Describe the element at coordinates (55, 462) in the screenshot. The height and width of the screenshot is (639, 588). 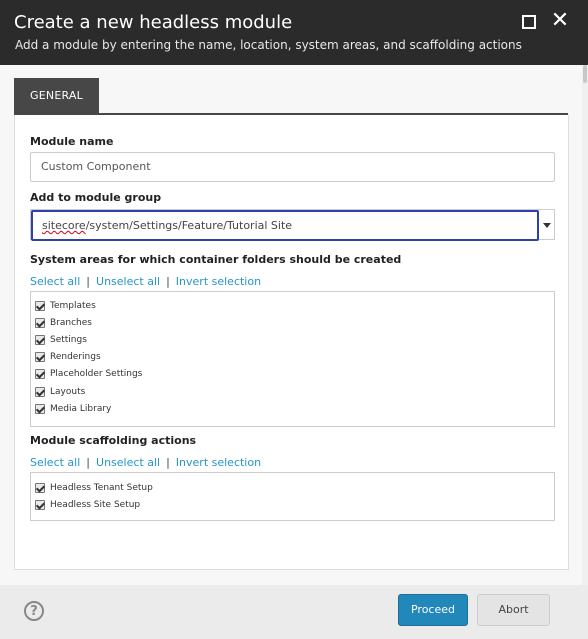
I see `scaffolding-select-all-link: Select all` at that location.